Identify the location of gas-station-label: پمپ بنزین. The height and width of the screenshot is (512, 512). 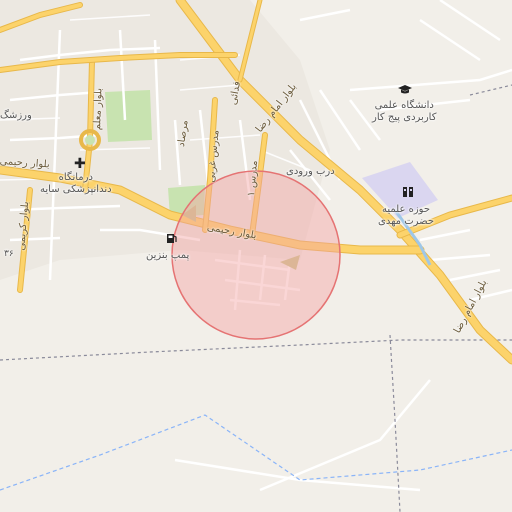
(167, 256).